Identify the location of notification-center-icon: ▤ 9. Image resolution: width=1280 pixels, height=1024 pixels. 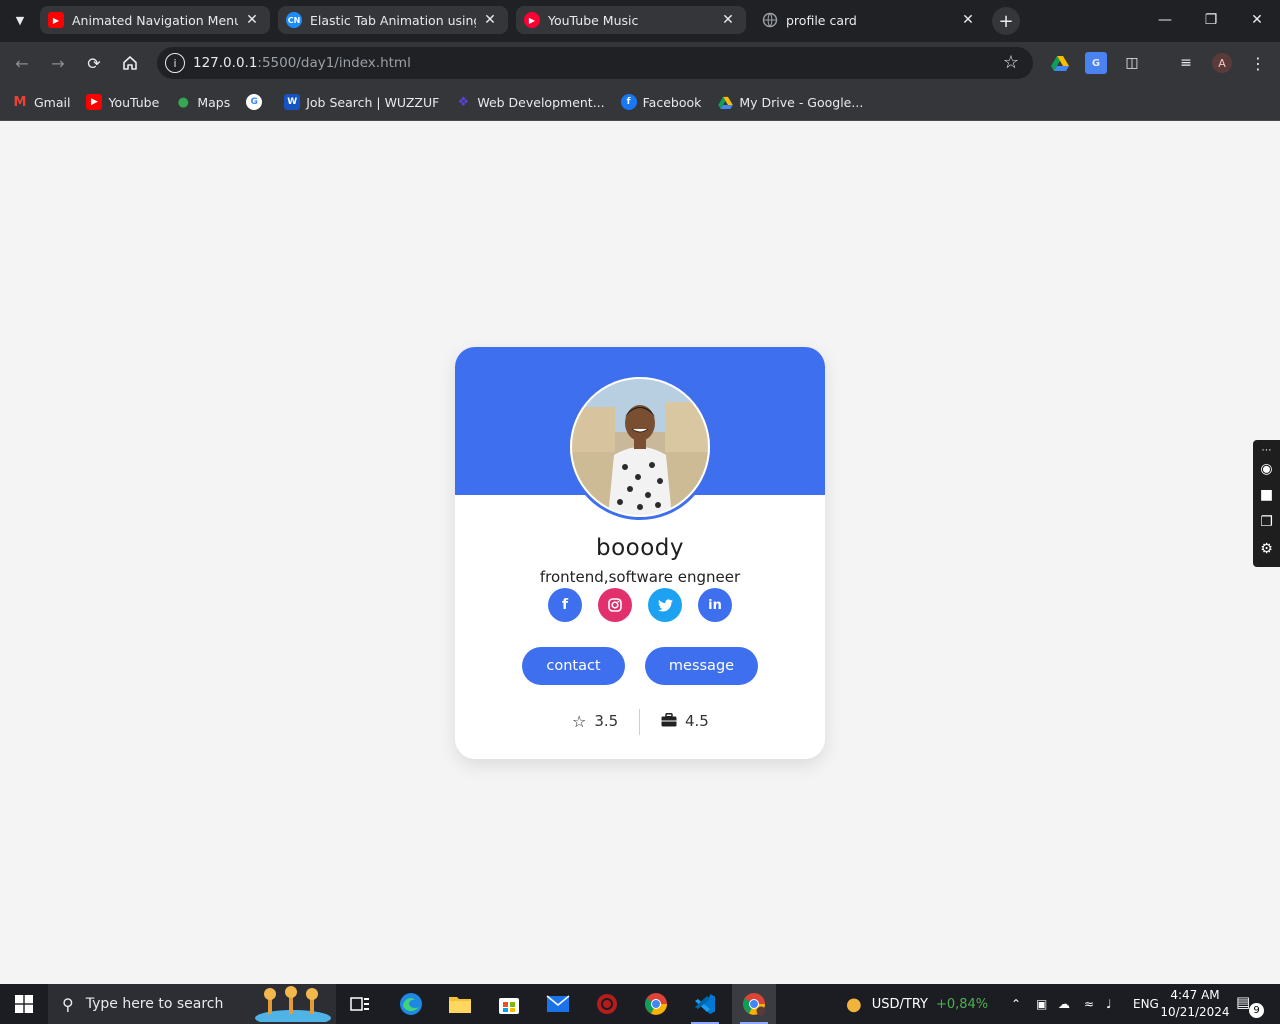
(1250, 1005).